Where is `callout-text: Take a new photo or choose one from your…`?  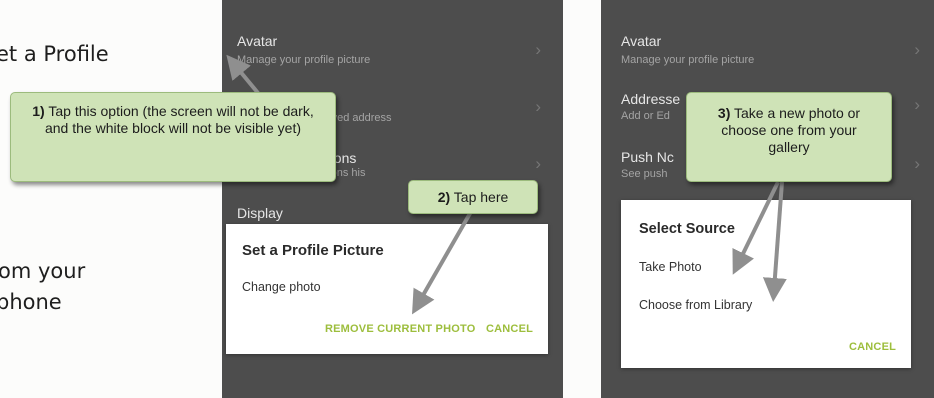
callout-text: Take a new photo or choose one from your… is located at coordinates (791, 130).